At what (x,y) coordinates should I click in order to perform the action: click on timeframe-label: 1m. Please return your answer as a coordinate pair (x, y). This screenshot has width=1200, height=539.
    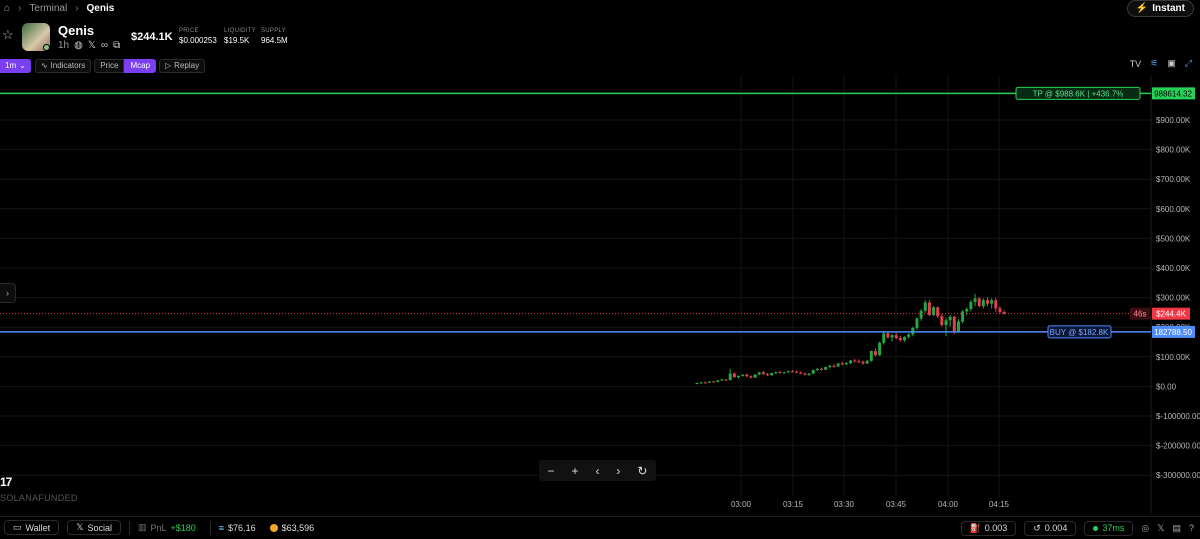
    Looking at the image, I should click on (11, 65).